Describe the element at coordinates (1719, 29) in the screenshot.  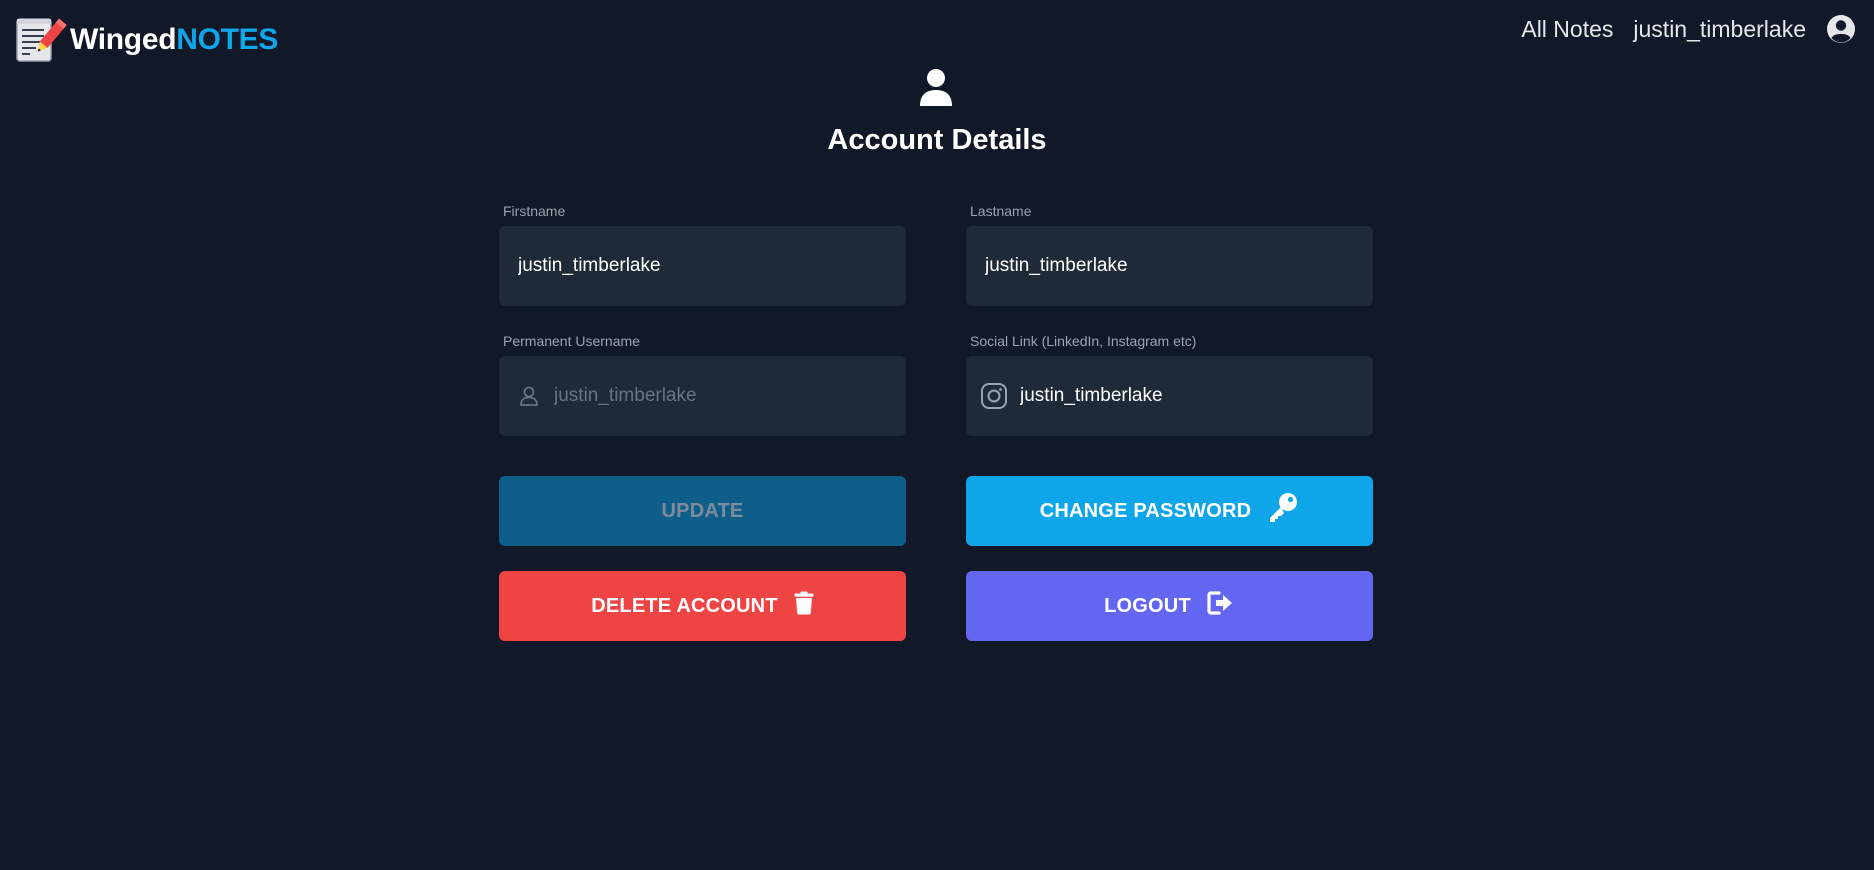
I see `username-link: justin_timberlake` at that location.